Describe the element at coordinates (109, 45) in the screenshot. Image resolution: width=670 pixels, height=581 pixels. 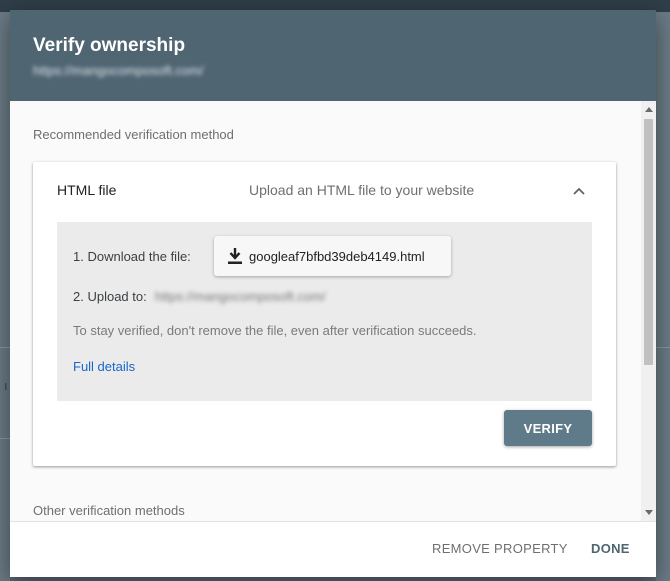
I see `dialog-title: Verify ownership` at that location.